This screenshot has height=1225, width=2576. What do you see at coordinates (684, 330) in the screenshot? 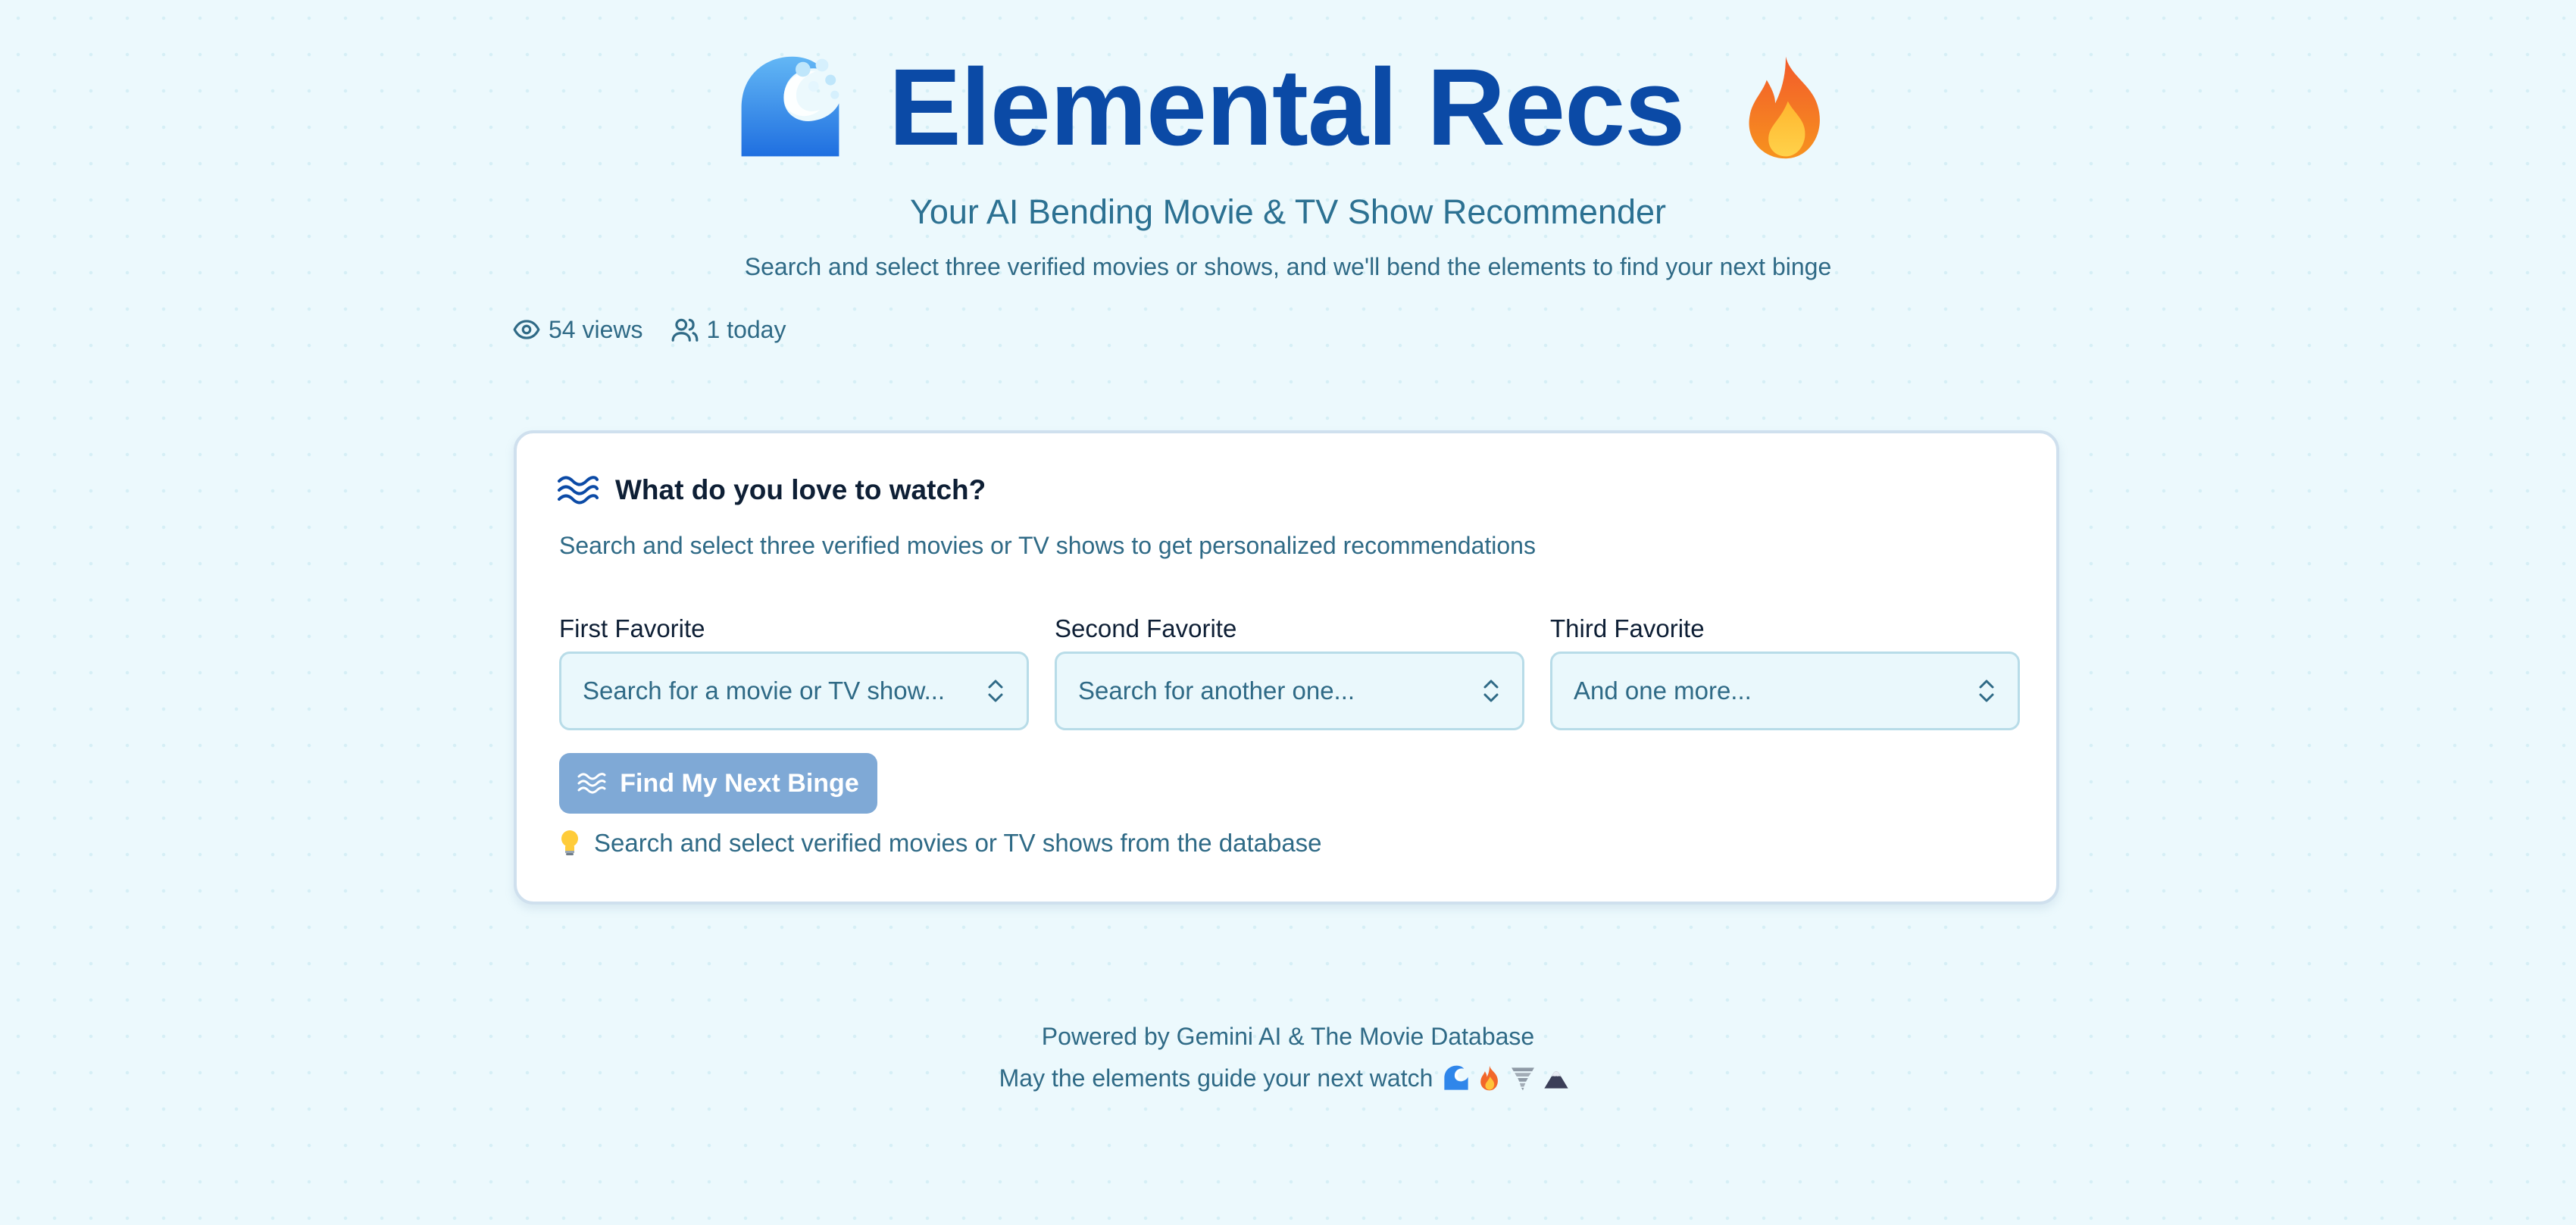
I see `users-icon` at bounding box center [684, 330].